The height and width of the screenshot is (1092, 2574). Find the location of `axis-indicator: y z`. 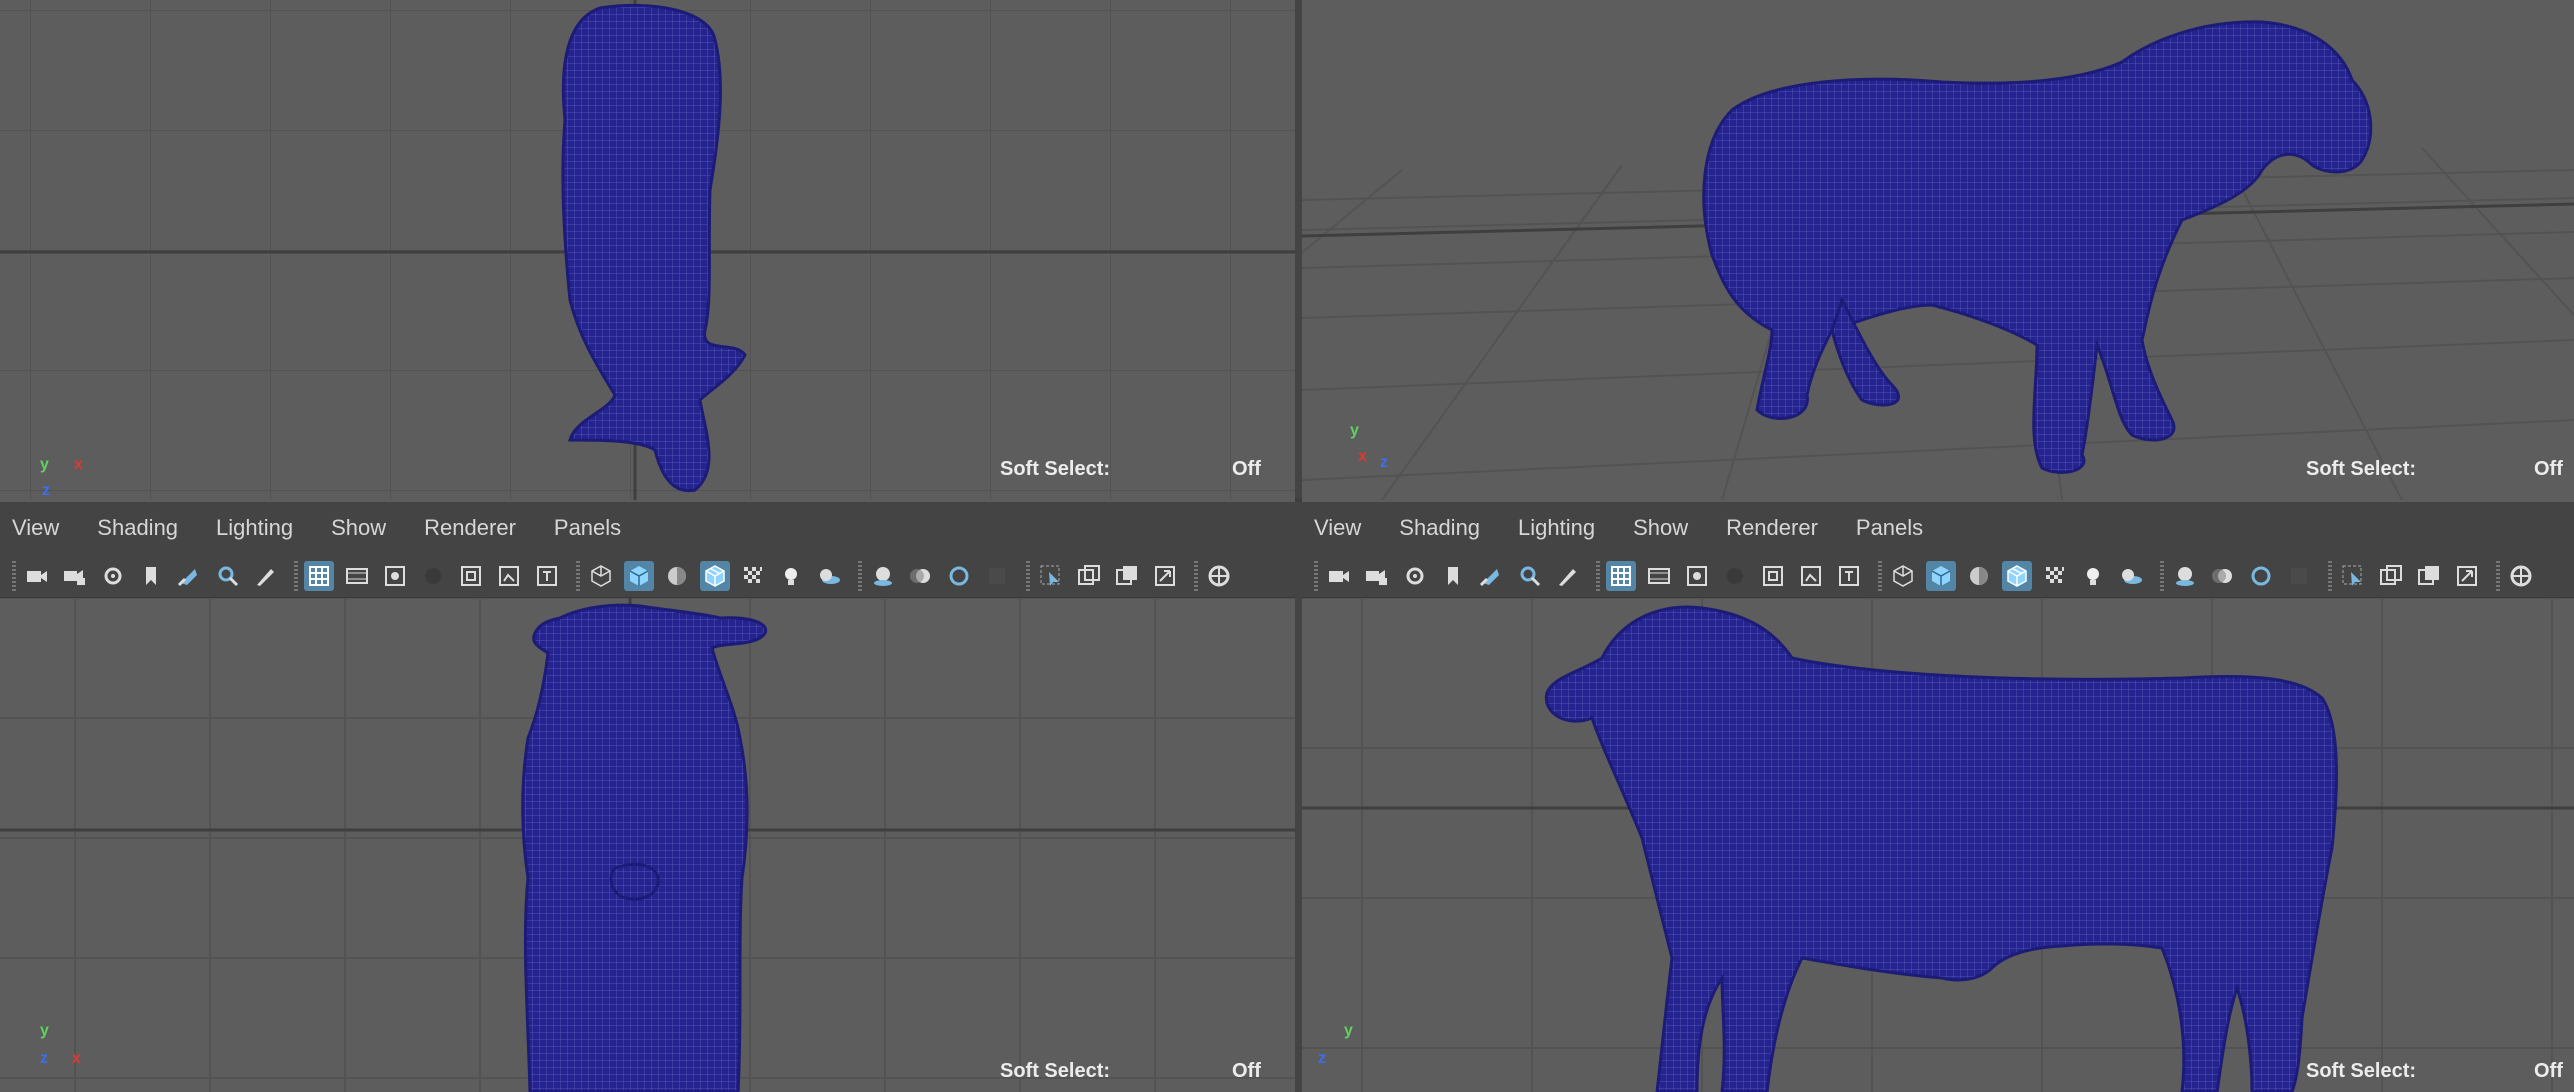

axis-indicator: y z is located at coordinates (1346, 1050).